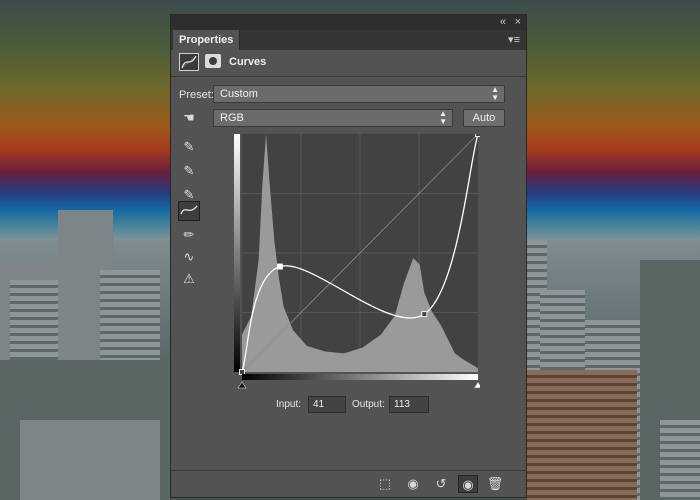  I want to click on close-icon: ×, so click(518, 22).